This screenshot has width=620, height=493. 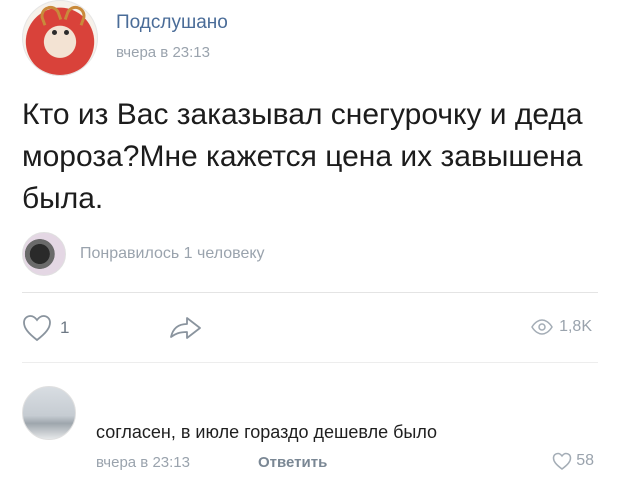 I want to click on comment-like-button: 58, so click(x=573, y=461).